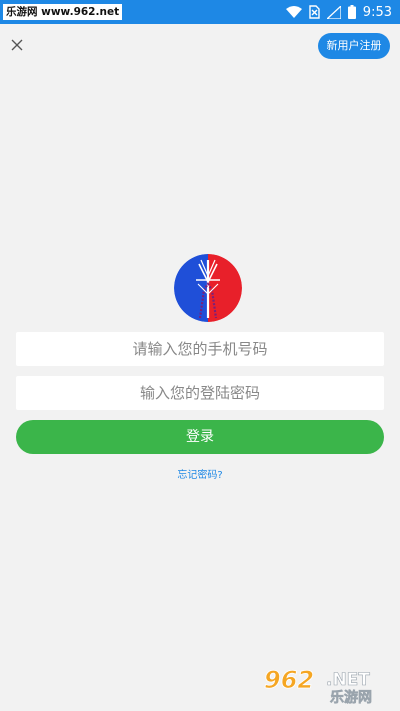 The width and height of the screenshot is (400, 711). Describe the element at coordinates (351, 12) in the screenshot. I see `battery-icon` at that location.